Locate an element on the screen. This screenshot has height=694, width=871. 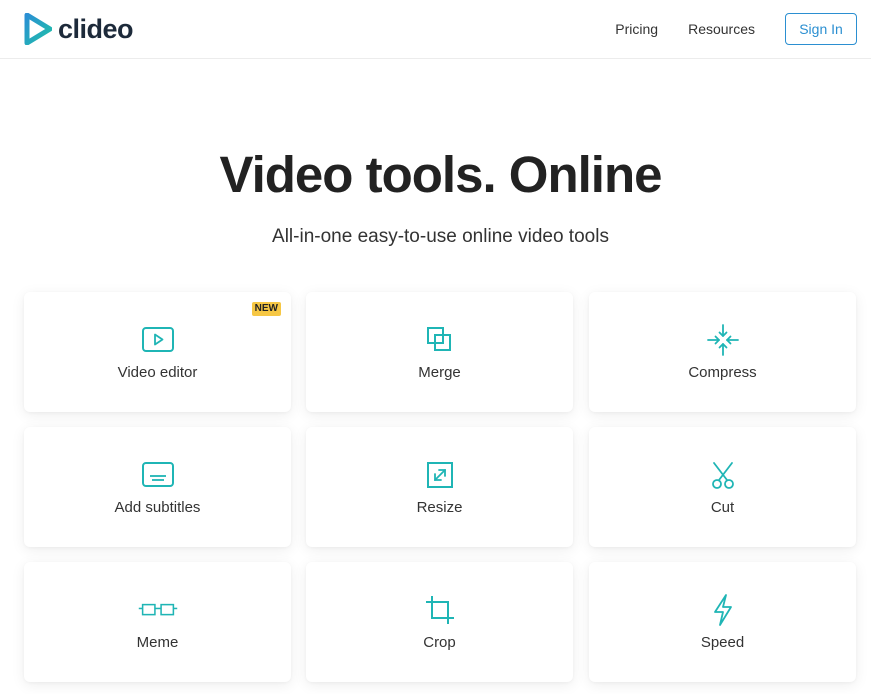
tool-card-merge: Merge is located at coordinates (439, 352).